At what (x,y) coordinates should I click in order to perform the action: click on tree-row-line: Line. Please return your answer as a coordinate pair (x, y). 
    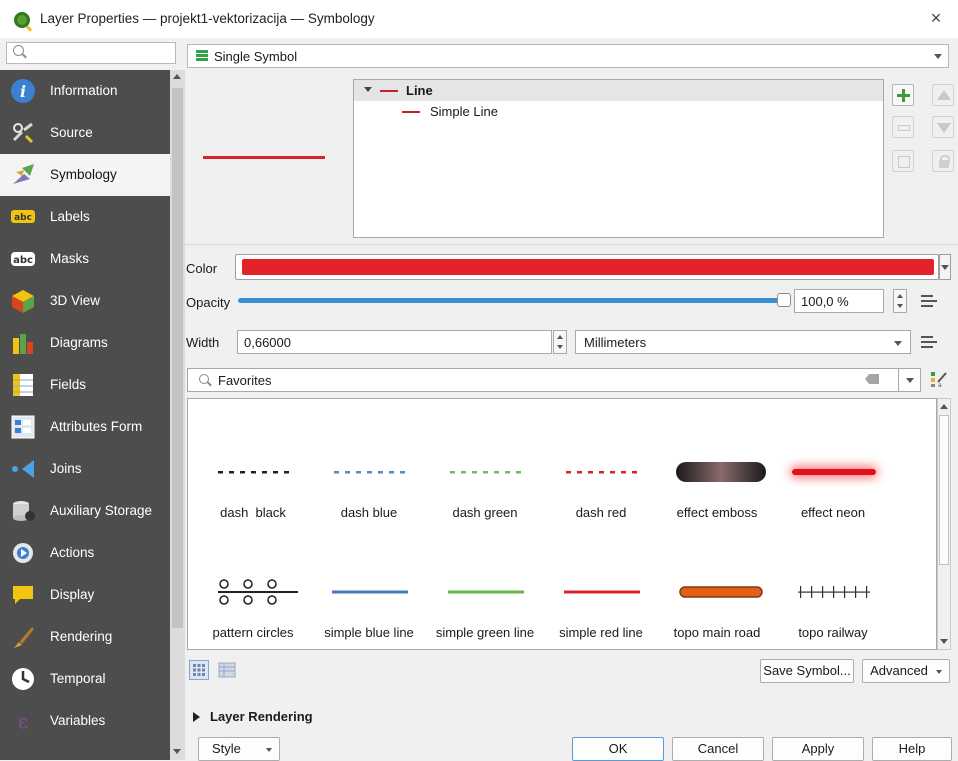
    Looking at the image, I should click on (618, 90).